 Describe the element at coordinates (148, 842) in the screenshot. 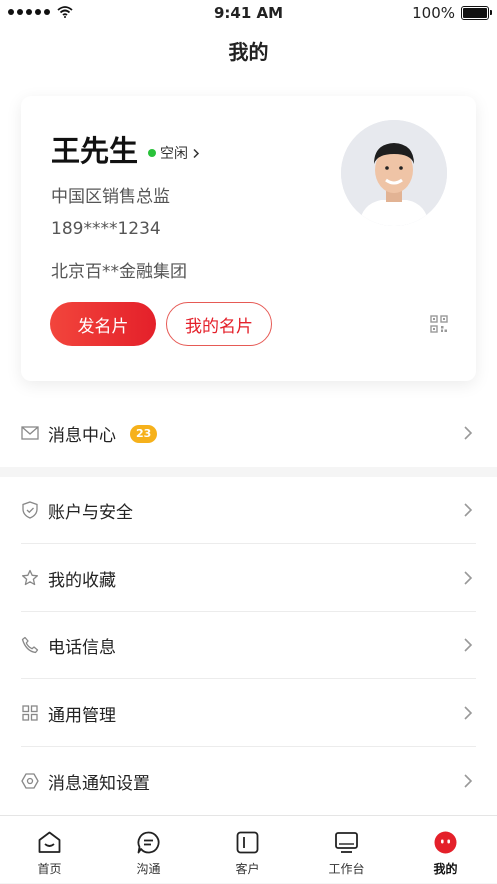

I see `chat-icon` at that location.